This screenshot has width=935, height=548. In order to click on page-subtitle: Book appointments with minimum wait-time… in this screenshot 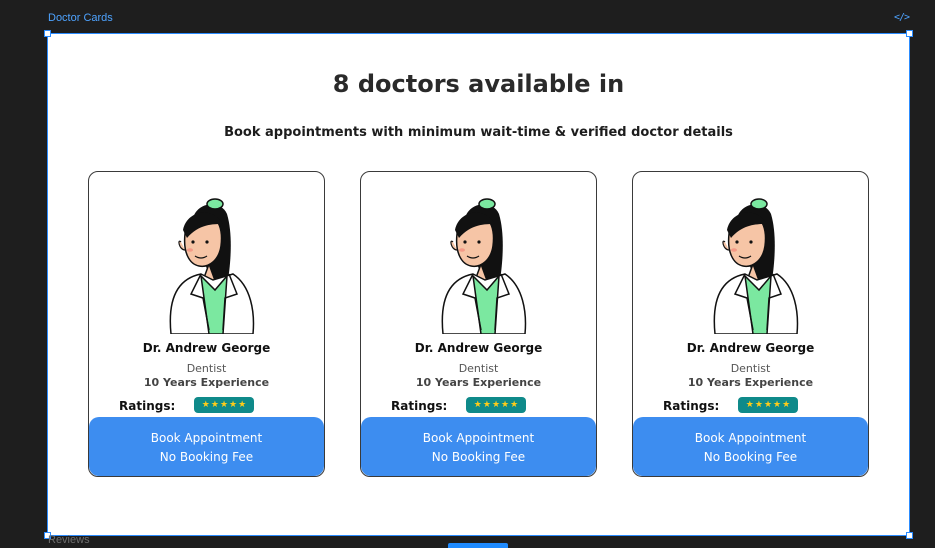, I will do `click(478, 132)`.